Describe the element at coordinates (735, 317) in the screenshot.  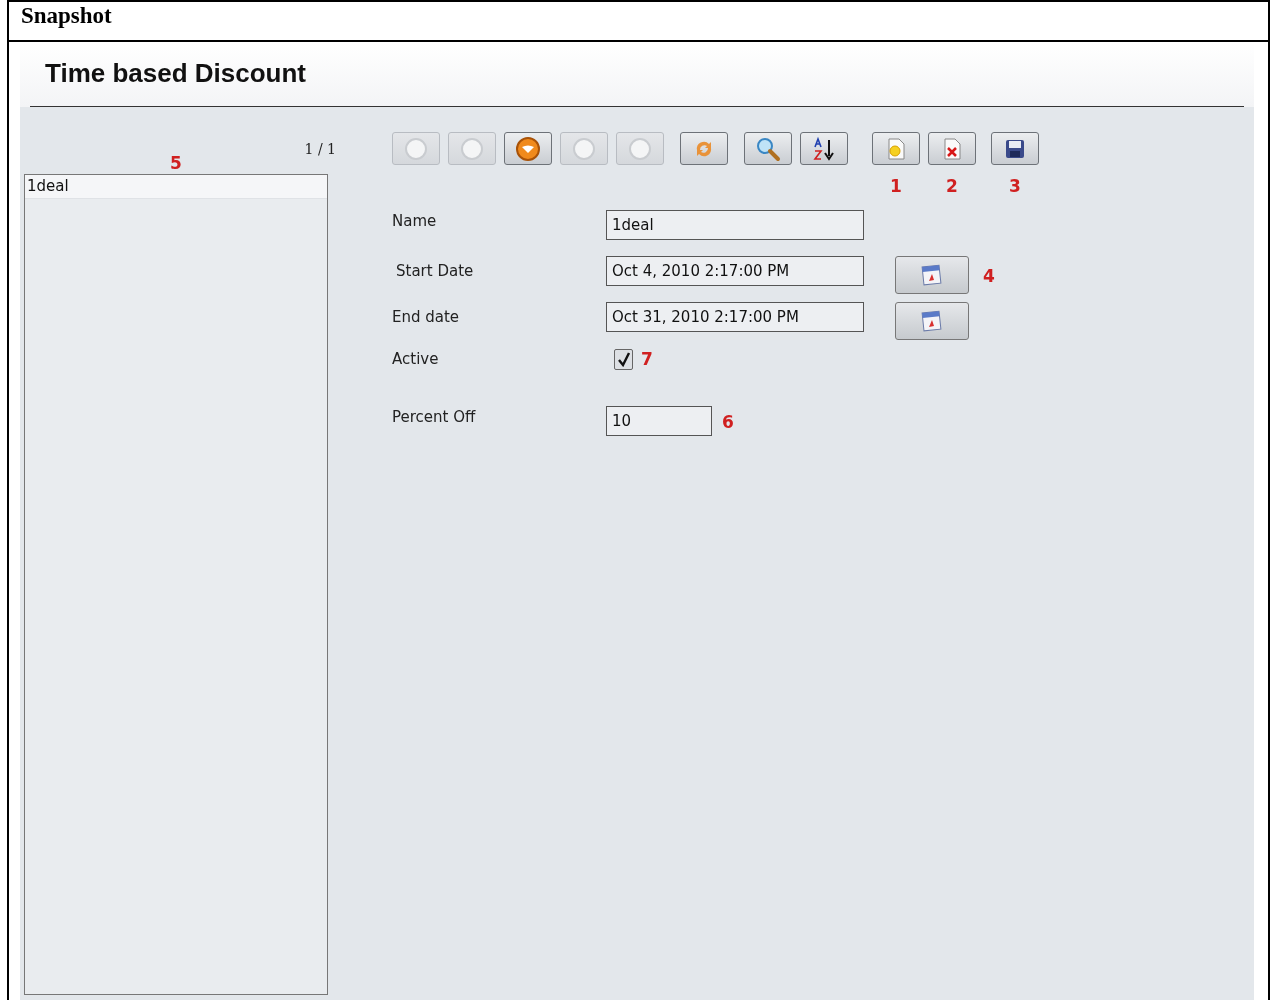
I see `input-field: Oct 31, 2010 2:17:00 PM` at that location.